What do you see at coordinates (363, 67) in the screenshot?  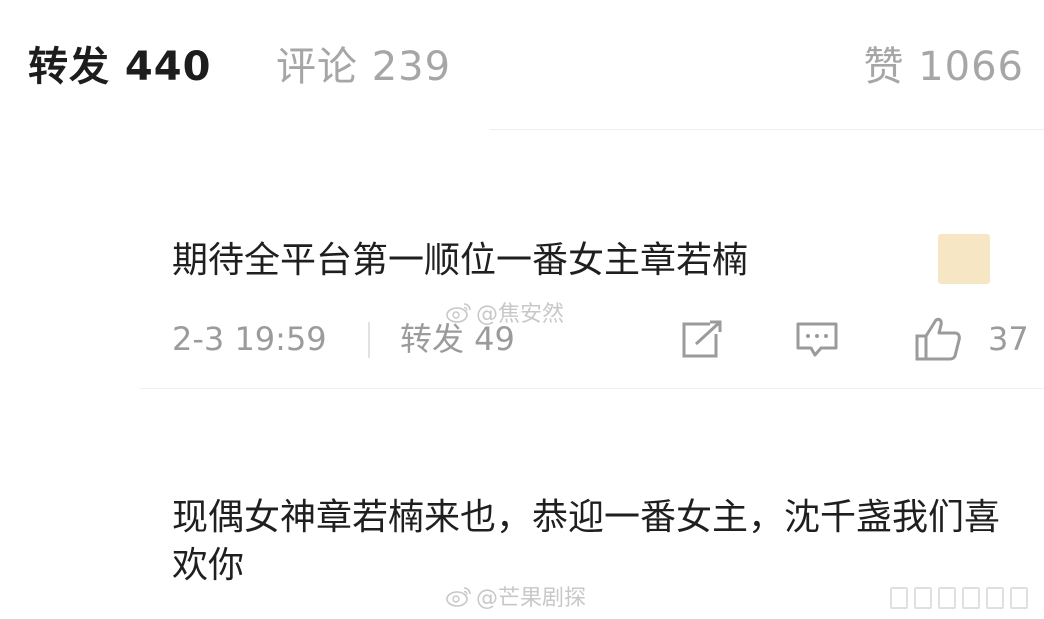 I see `tab-comment: 评论 239` at bounding box center [363, 67].